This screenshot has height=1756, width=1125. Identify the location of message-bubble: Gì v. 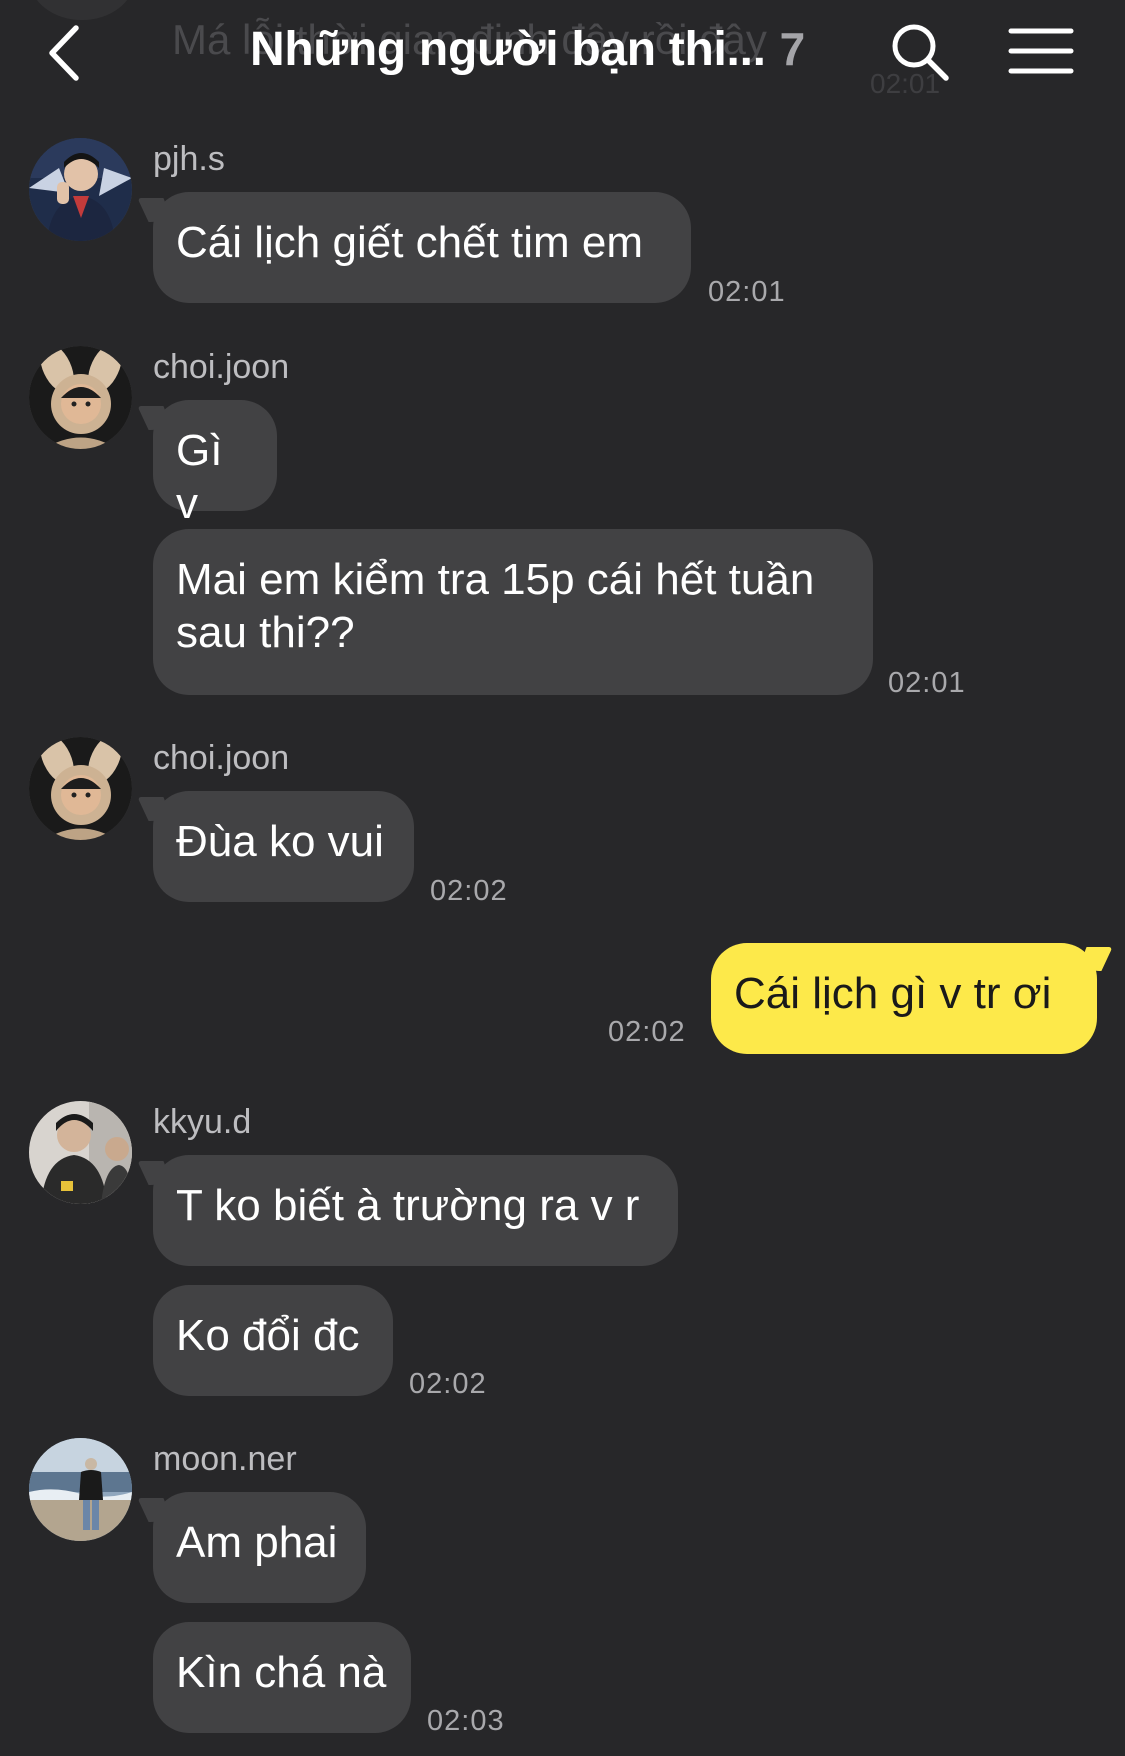
(215, 464).